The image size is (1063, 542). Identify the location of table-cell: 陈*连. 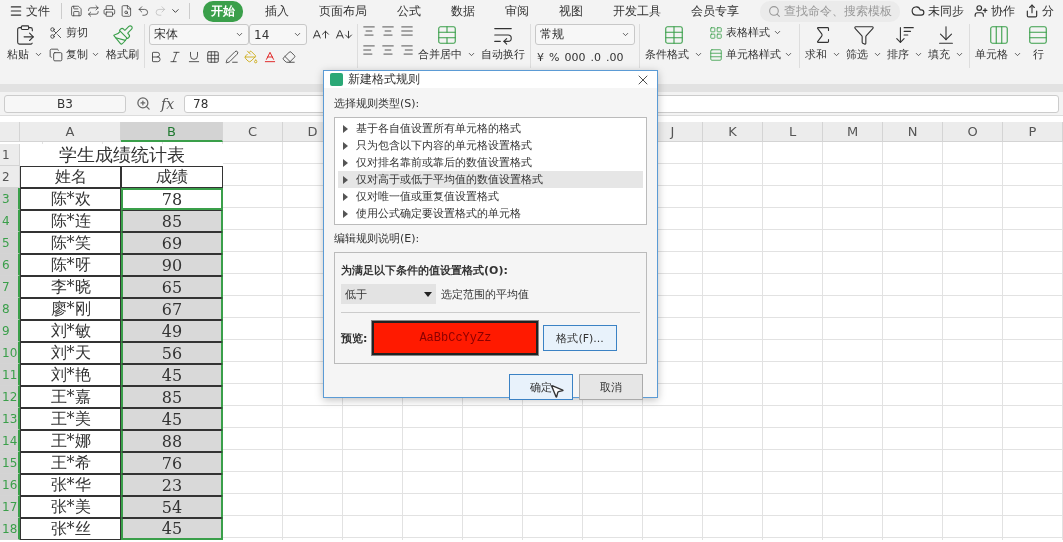
(70, 221).